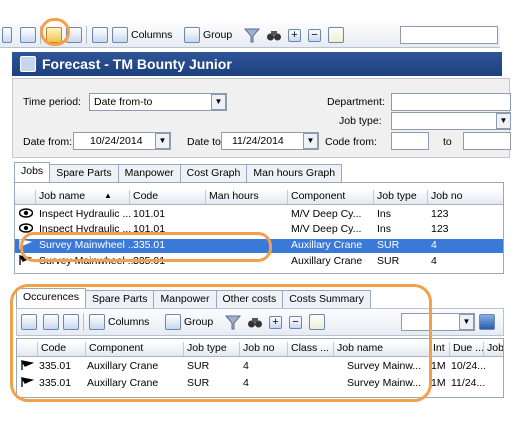 This screenshot has height=427, width=523. Describe the element at coordinates (213, 173) in the screenshot. I see `tab-cost-graph: Cost Graph` at that location.